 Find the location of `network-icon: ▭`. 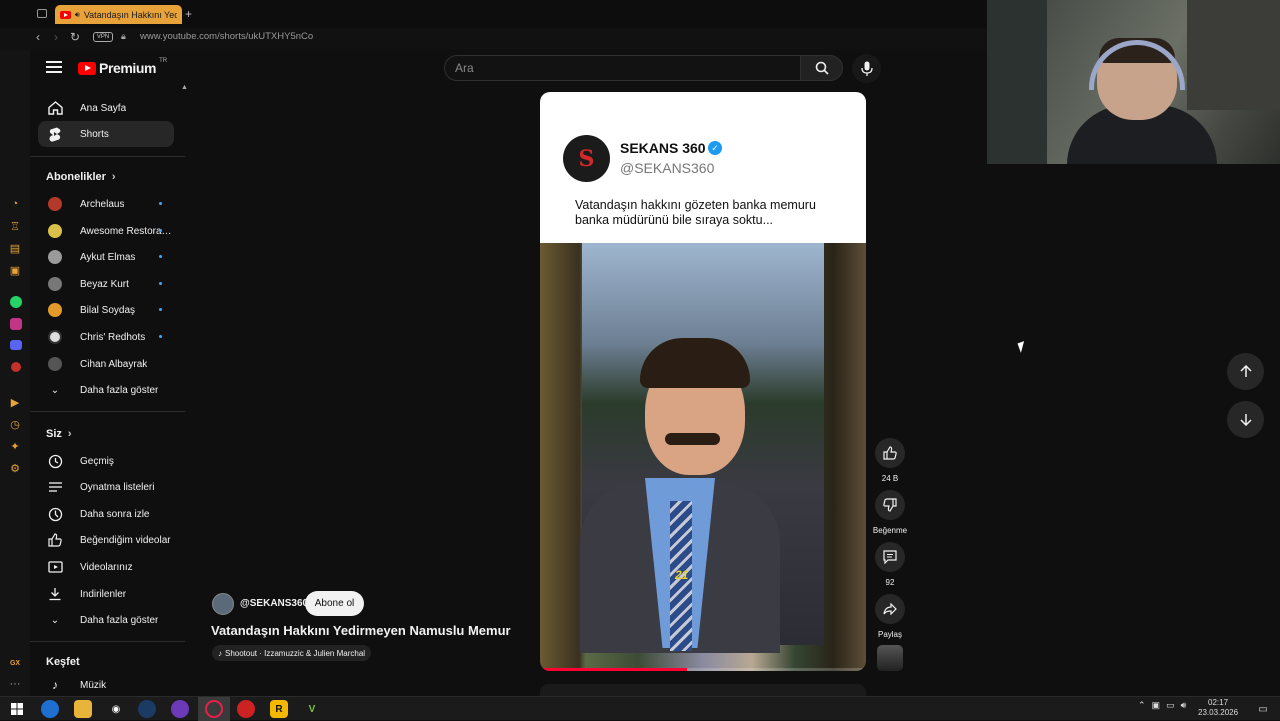

network-icon: ▭ is located at coordinates (1170, 705).